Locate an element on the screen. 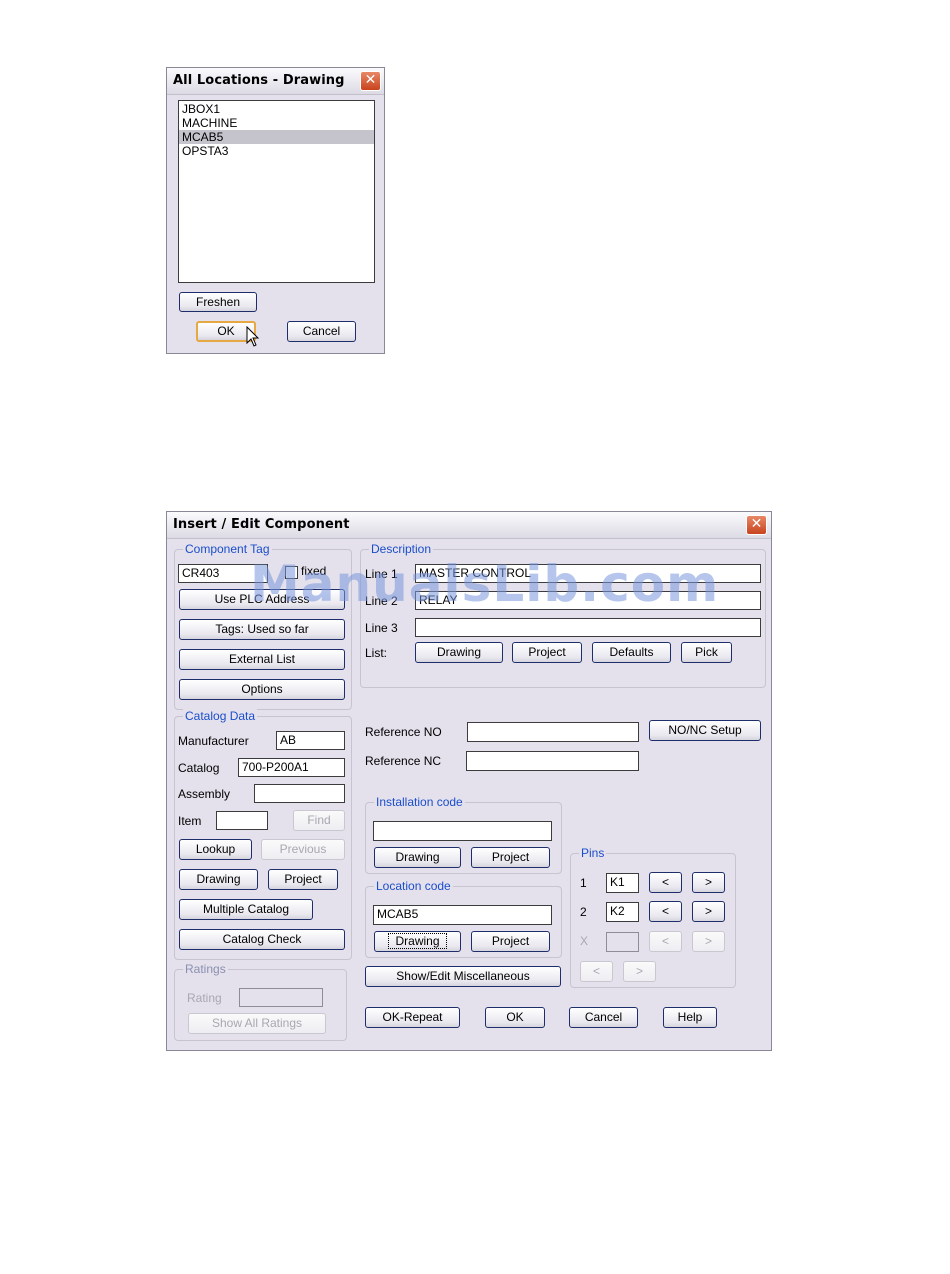  location-drawing-label: Drawing is located at coordinates (417, 941).